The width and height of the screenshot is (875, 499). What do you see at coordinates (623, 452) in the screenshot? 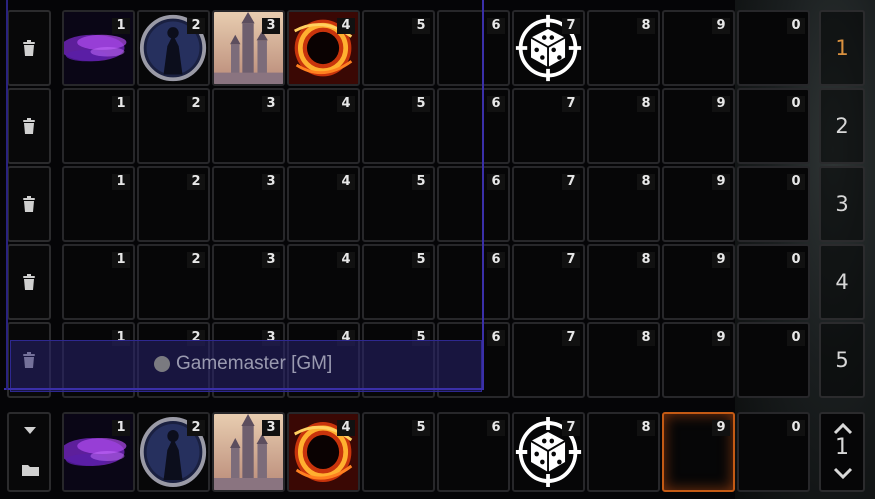
I see `hotbar-slot: 8` at bounding box center [623, 452].